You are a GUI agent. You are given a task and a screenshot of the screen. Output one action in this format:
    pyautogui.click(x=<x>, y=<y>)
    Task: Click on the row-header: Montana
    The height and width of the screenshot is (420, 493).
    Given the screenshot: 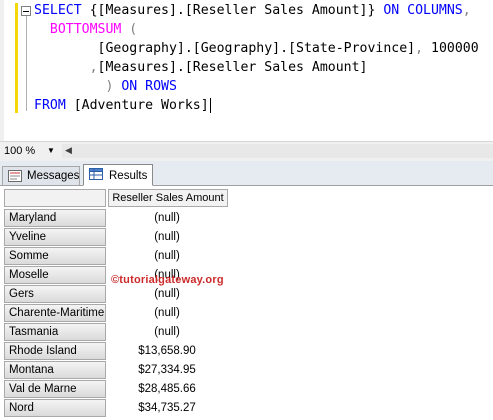 What is the action you would take?
    pyautogui.click(x=55, y=370)
    